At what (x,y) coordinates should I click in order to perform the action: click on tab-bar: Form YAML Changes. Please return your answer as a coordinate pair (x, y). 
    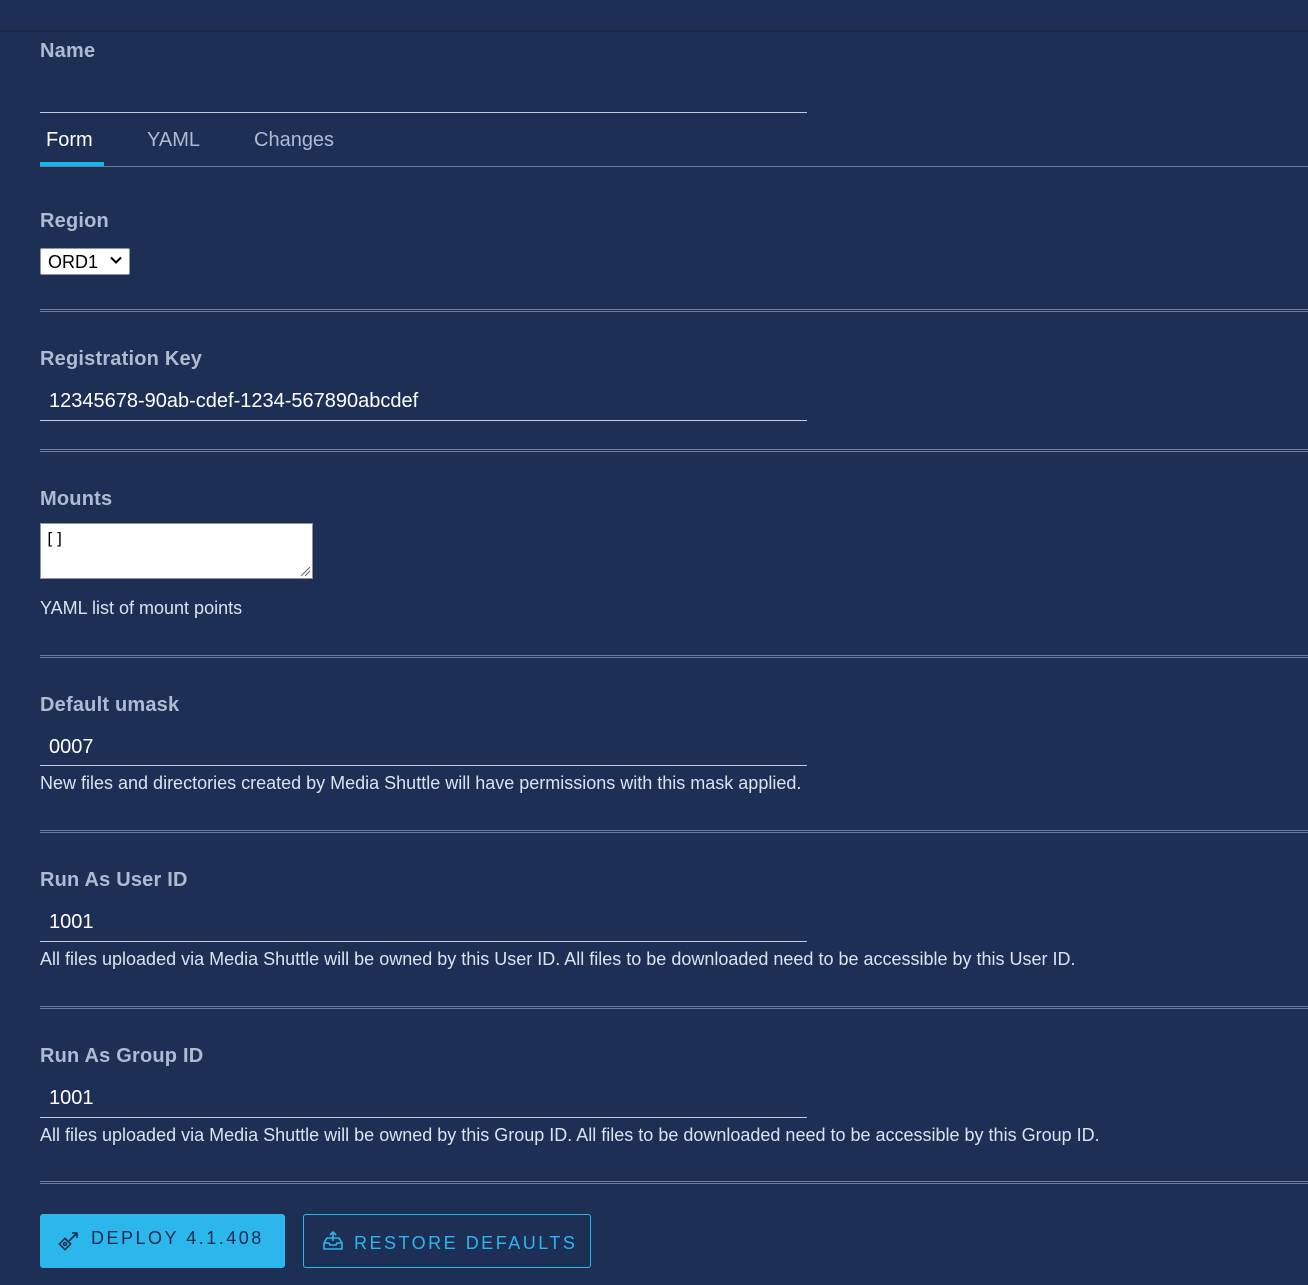
    Looking at the image, I should click on (674, 145).